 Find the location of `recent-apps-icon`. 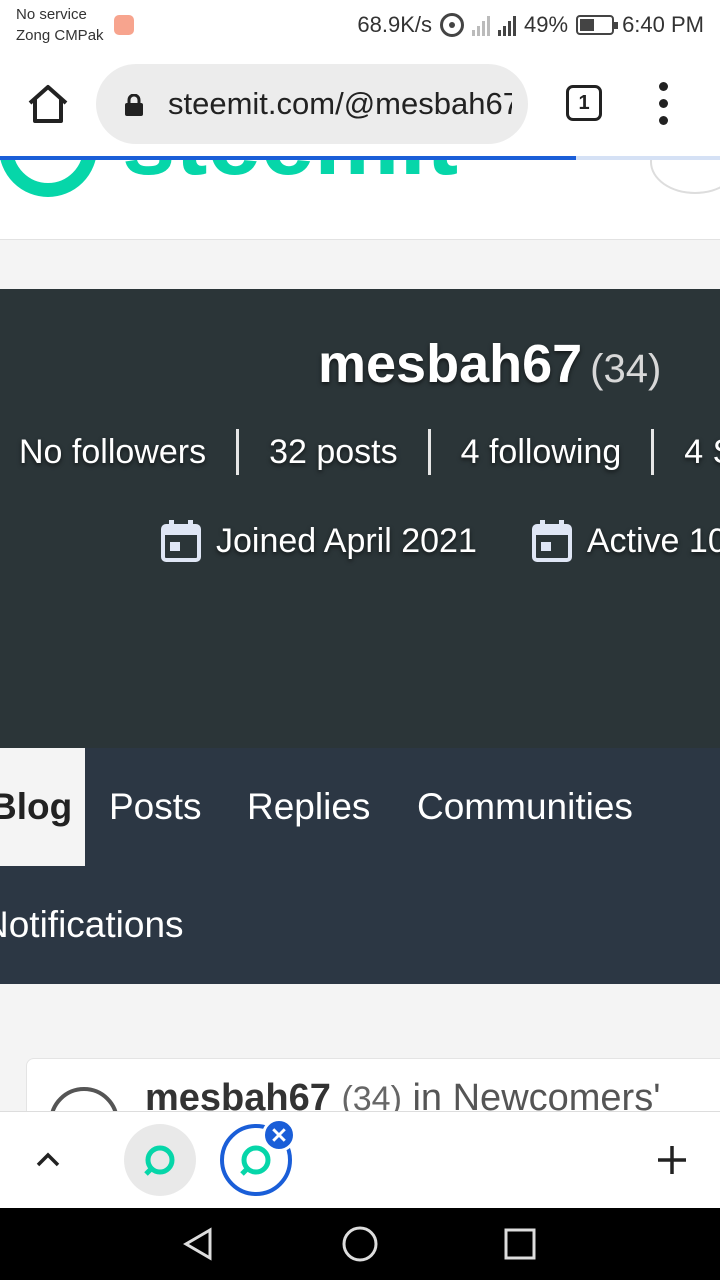

recent-apps-icon is located at coordinates (520, 1244).